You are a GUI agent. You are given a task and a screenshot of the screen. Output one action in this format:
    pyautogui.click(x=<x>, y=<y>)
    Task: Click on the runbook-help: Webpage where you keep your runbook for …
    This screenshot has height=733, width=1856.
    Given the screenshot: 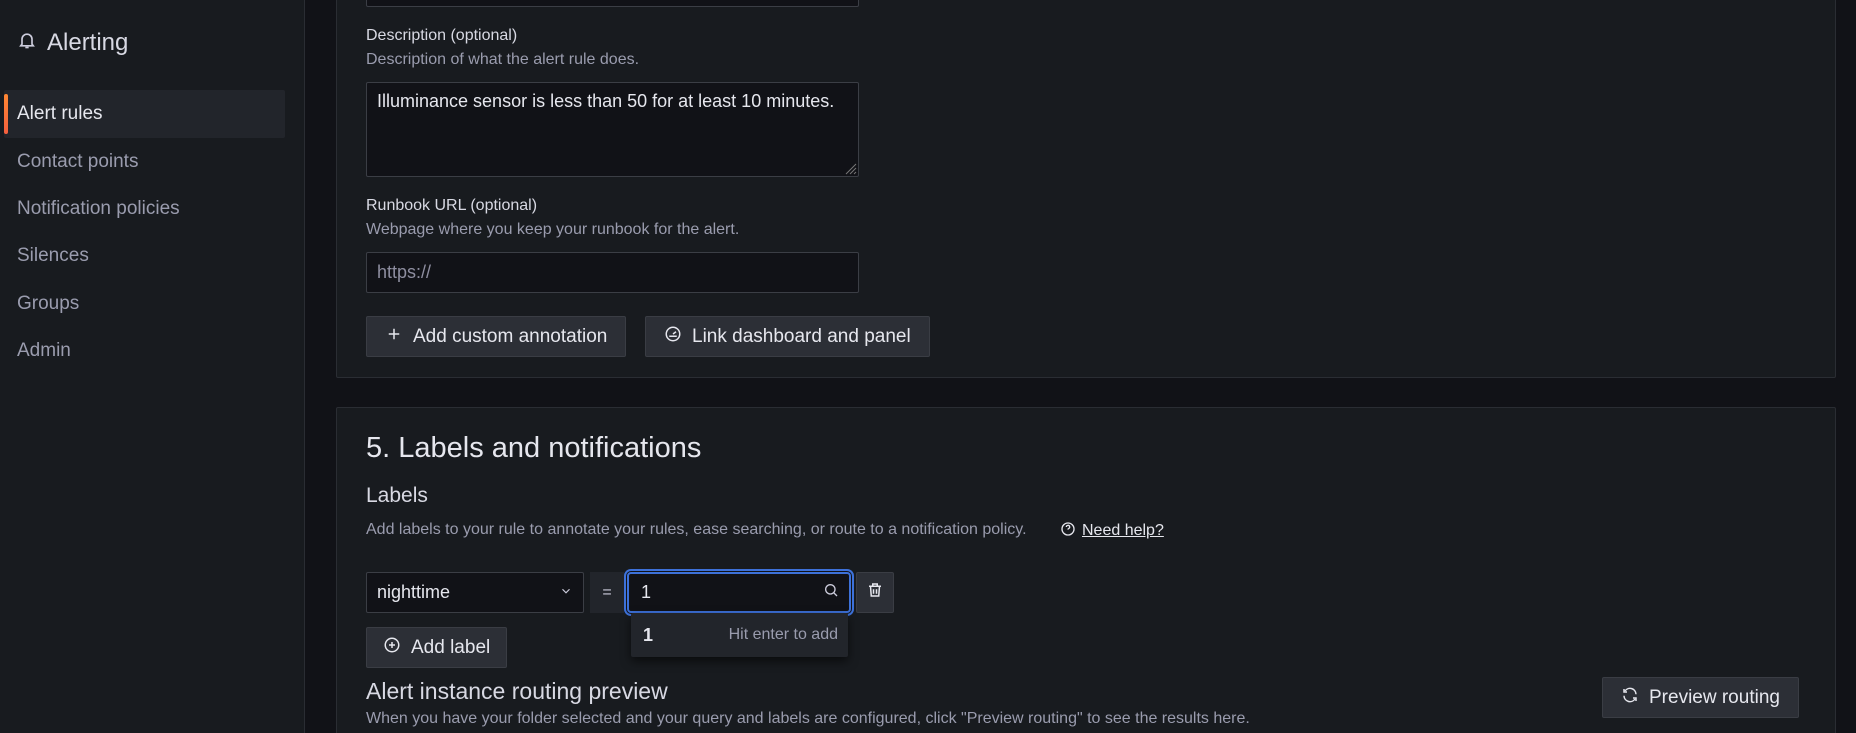 What is the action you would take?
    pyautogui.click(x=553, y=229)
    